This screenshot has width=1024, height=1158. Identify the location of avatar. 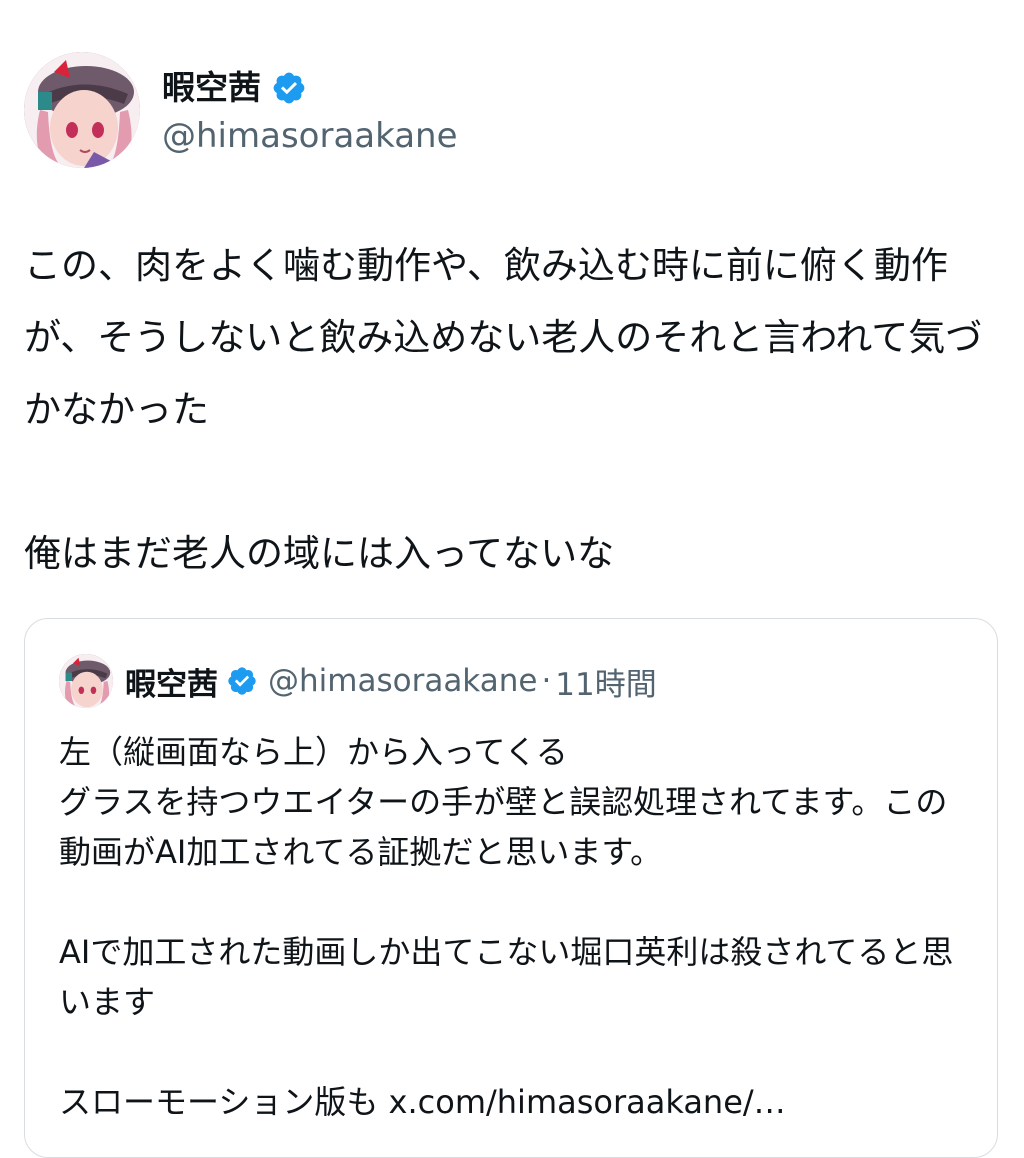
(82, 110).